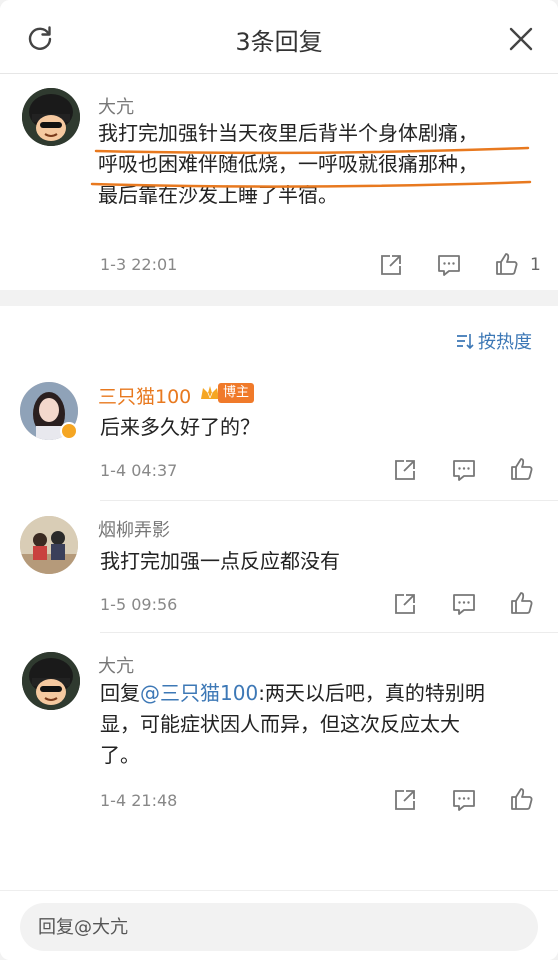  What do you see at coordinates (311, 167) in the screenshot?
I see `underline-annotation` at bounding box center [311, 167].